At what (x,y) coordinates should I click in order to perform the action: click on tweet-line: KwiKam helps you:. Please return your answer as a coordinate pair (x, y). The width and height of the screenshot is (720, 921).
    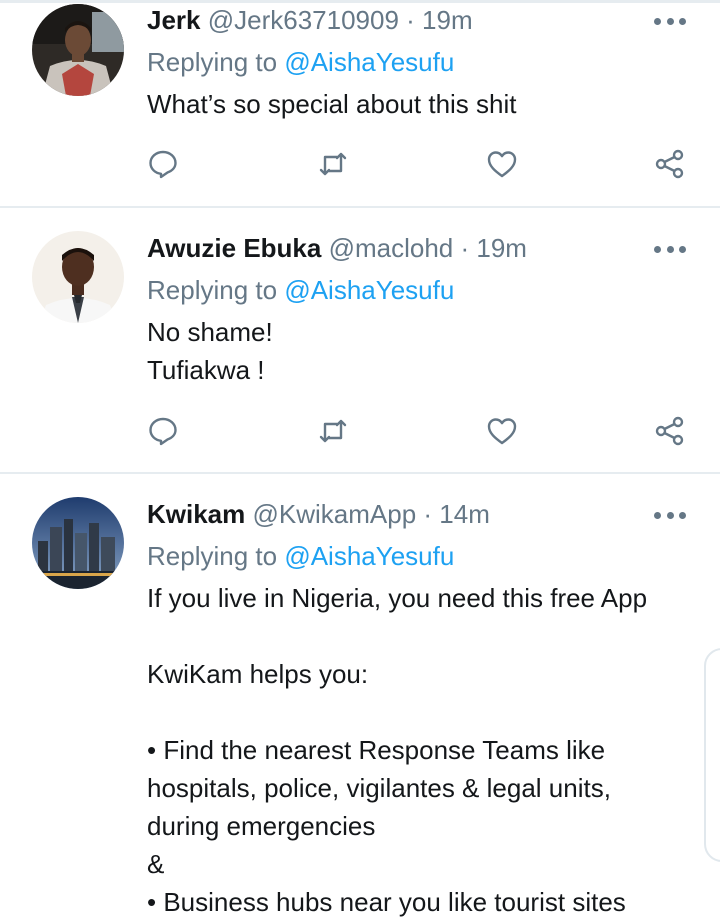
    Looking at the image, I should click on (258, 674).